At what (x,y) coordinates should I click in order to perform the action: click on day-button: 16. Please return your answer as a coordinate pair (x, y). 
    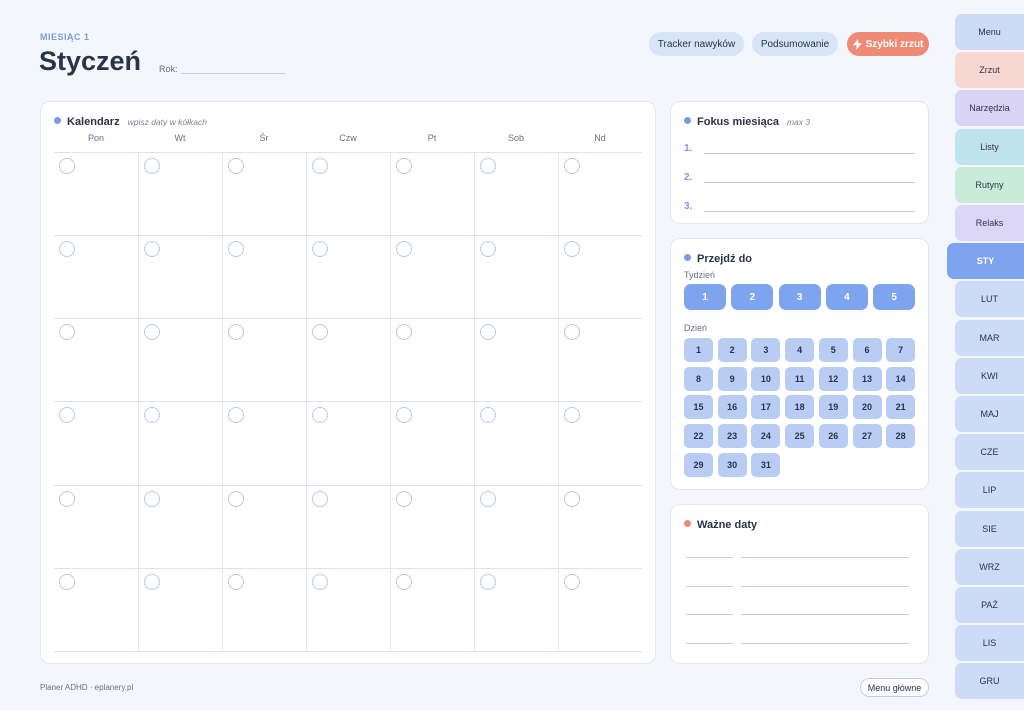
    Looking at the image, I should click on (732, 407).